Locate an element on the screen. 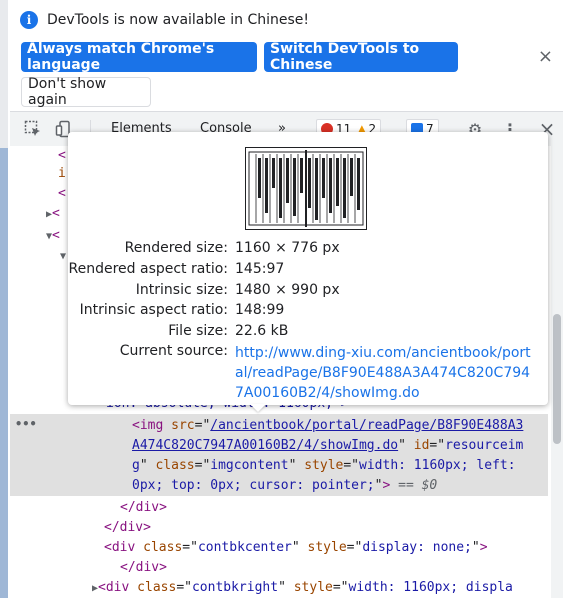 This screenshot has width=563, height=598. always-match-language-button: Always match Chrome's language is located at coordinates (139, 57).